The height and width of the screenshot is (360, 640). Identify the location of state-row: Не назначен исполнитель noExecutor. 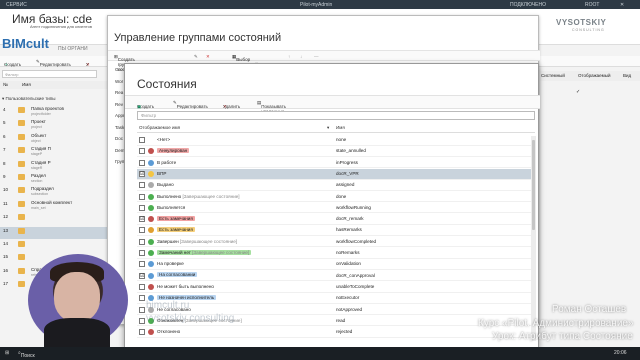
(336, 298).